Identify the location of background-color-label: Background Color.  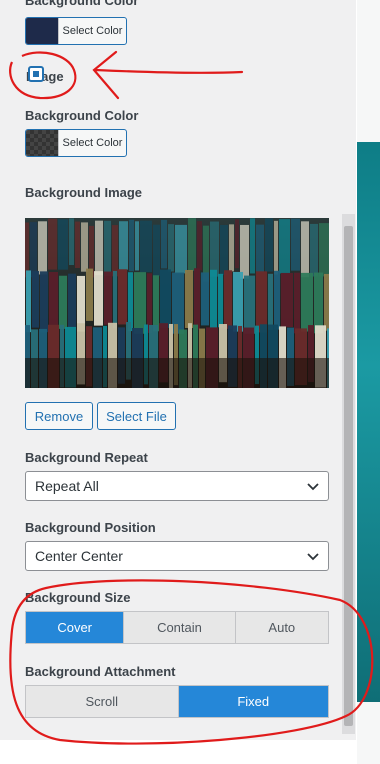
(82, 115).